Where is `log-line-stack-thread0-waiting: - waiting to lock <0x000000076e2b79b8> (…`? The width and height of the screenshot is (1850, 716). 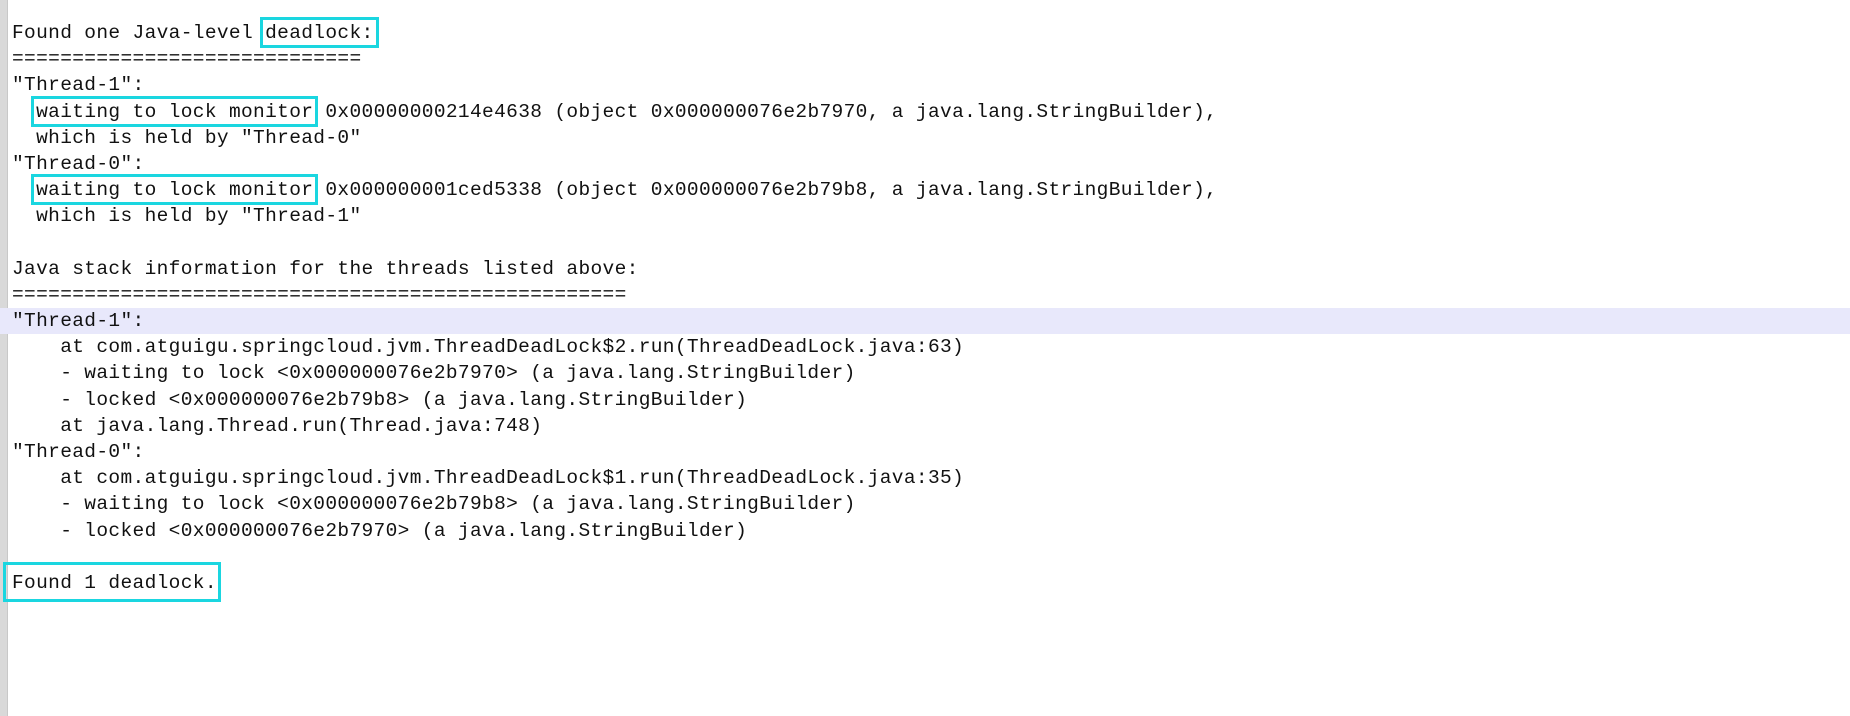
log-line-stack-thread0-waiting: - waiting to lock <0x000000076e2b79b8> (… is located at coordinates (434, 504).